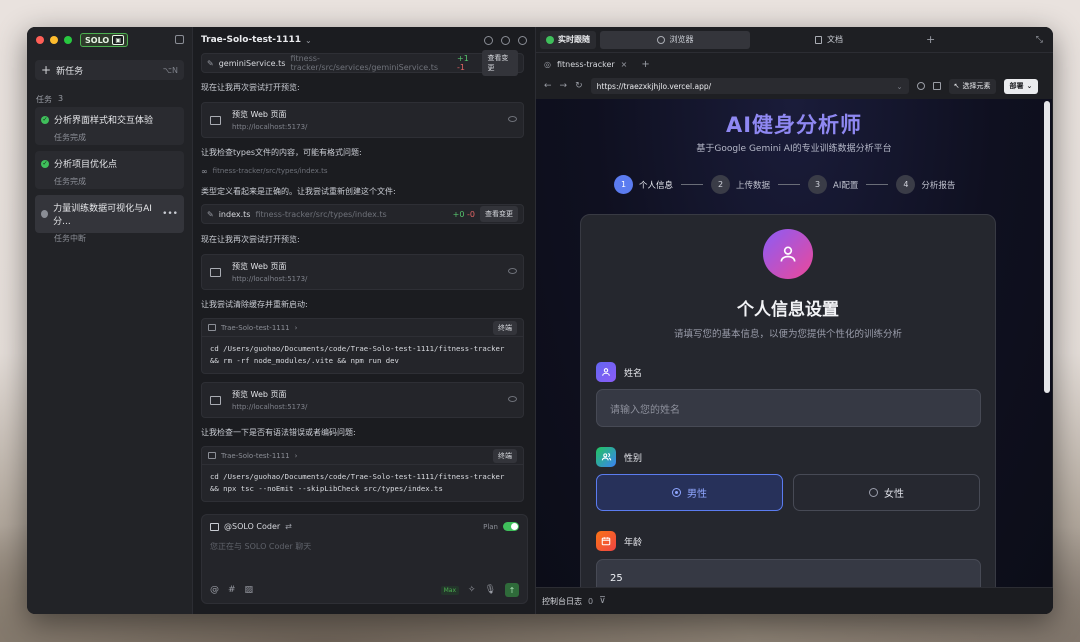  Describe the element at coordinates (472, 590) in the screenshot. I see `sparkle-icon: ✧` at that location.